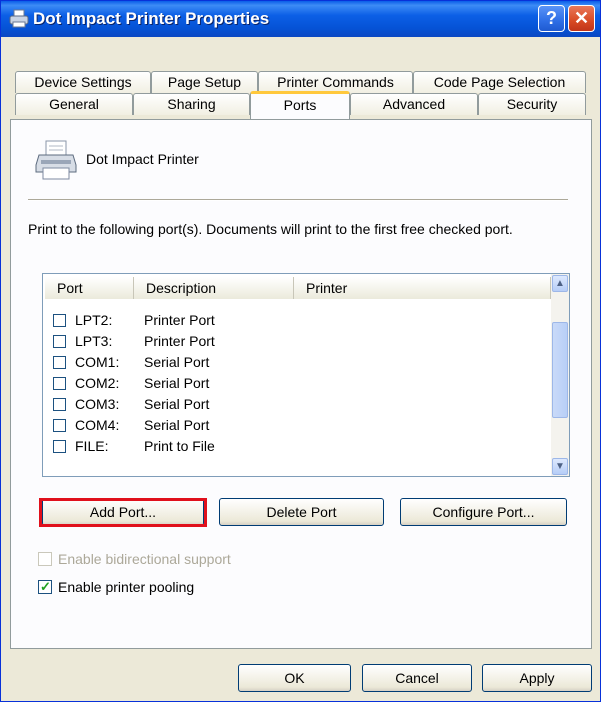 The image size is (601, 702). Describe the element at coordinates (83, 82) in the screenshot. I see `tab-device-settings: Device Settings` at that location.